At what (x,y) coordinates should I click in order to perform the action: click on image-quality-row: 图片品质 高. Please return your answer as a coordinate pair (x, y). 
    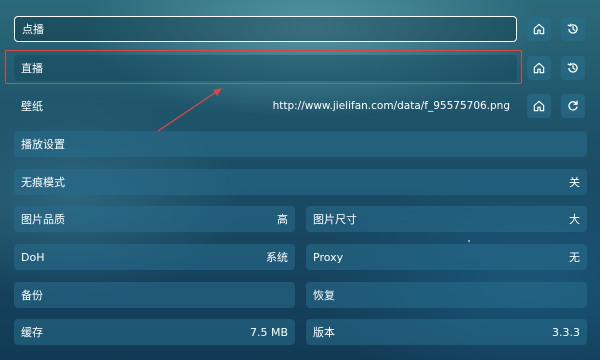
    Looking at the image, I should click on (154, 219).